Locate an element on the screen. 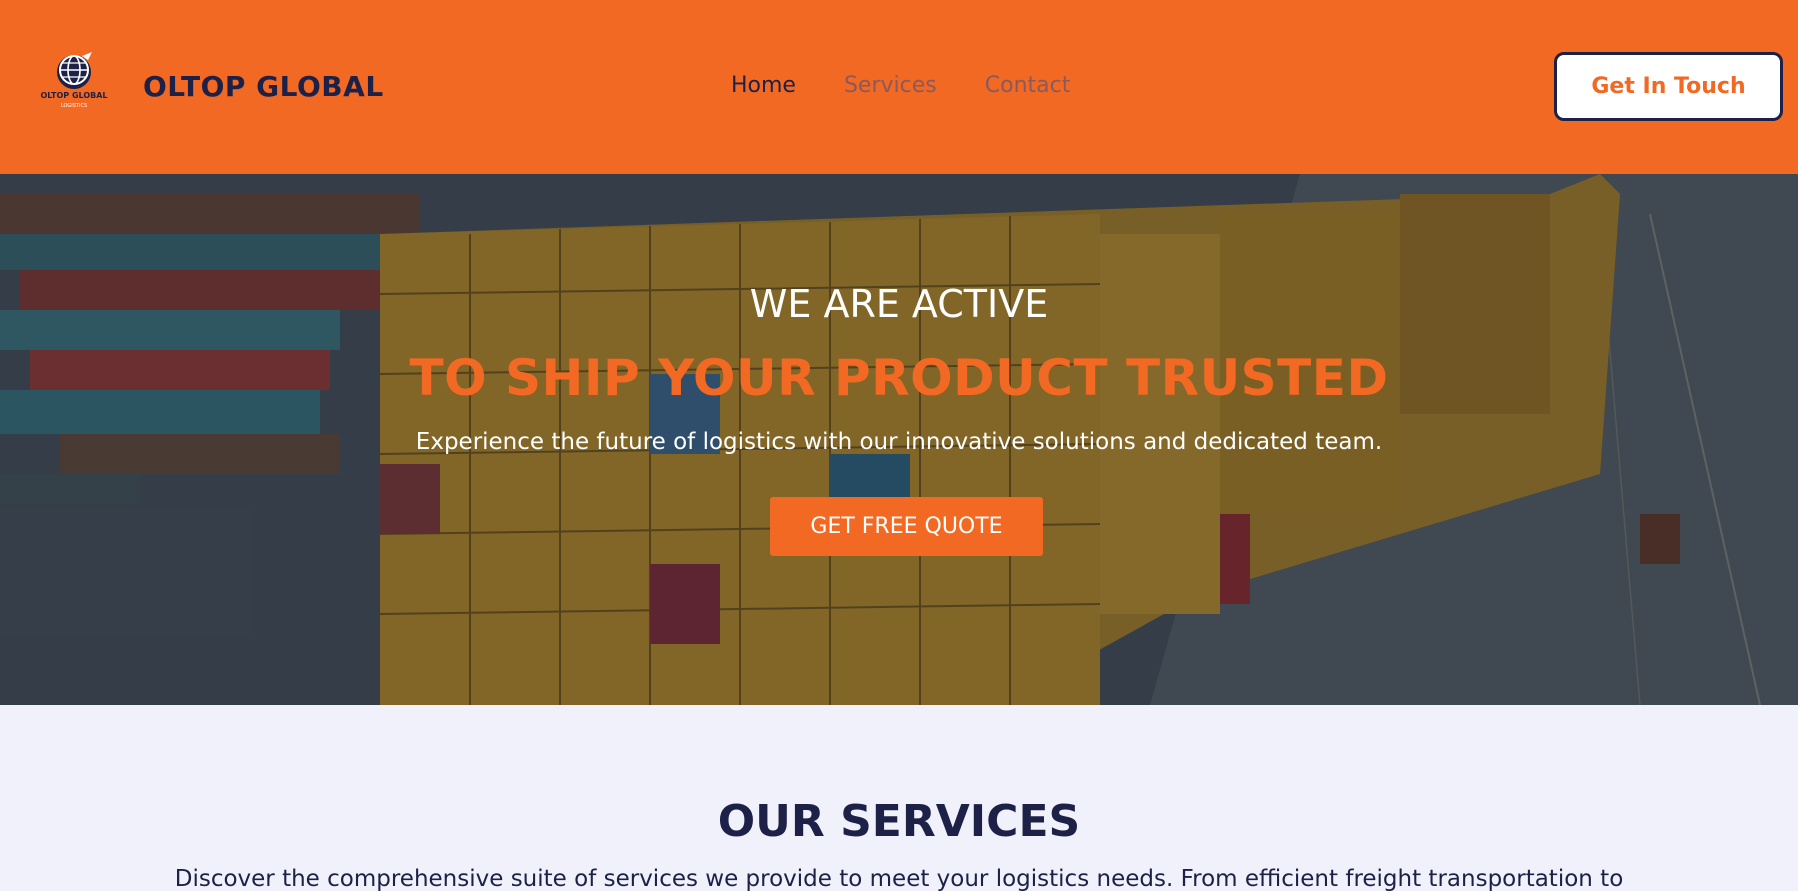  get-free-quote-button: GET FREE QUOTE is located at coordinates (906, 526).